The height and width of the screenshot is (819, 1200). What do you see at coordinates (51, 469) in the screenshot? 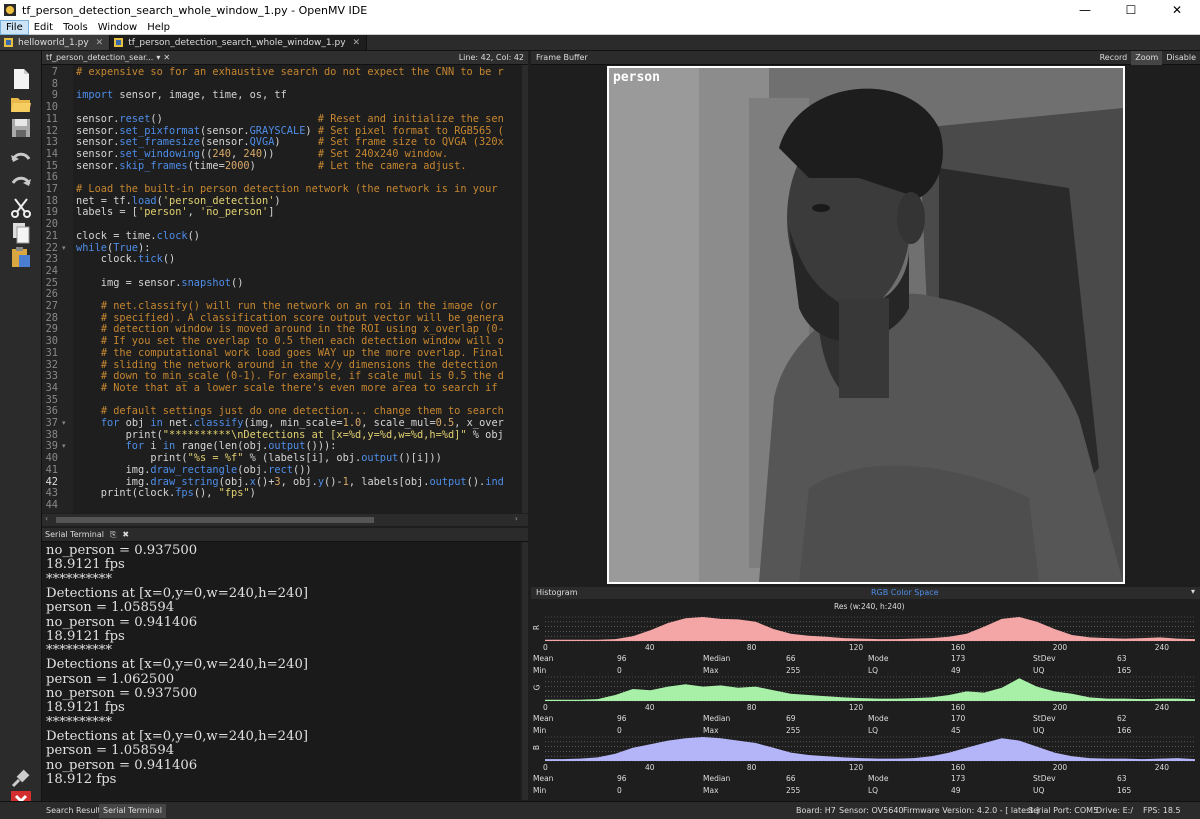
I see `line-number: 41` at bounding box center [51, 469].